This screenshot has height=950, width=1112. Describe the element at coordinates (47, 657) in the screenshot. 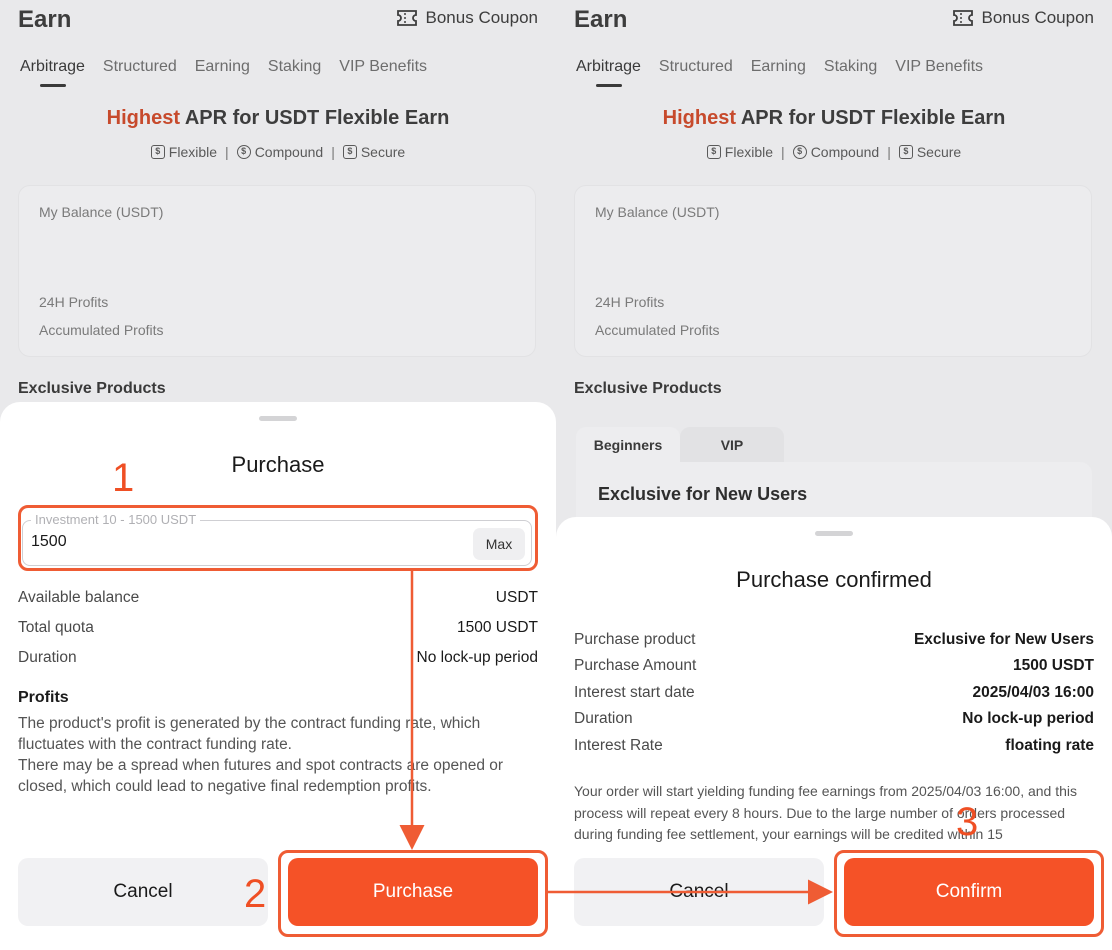

I see `row-label: Duration` at that location.